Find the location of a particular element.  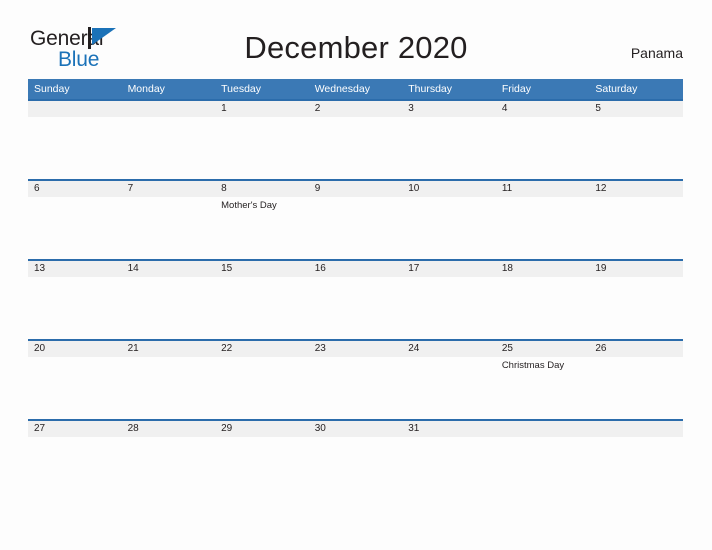

day-7: 7 is located at coordinates (168, 219).